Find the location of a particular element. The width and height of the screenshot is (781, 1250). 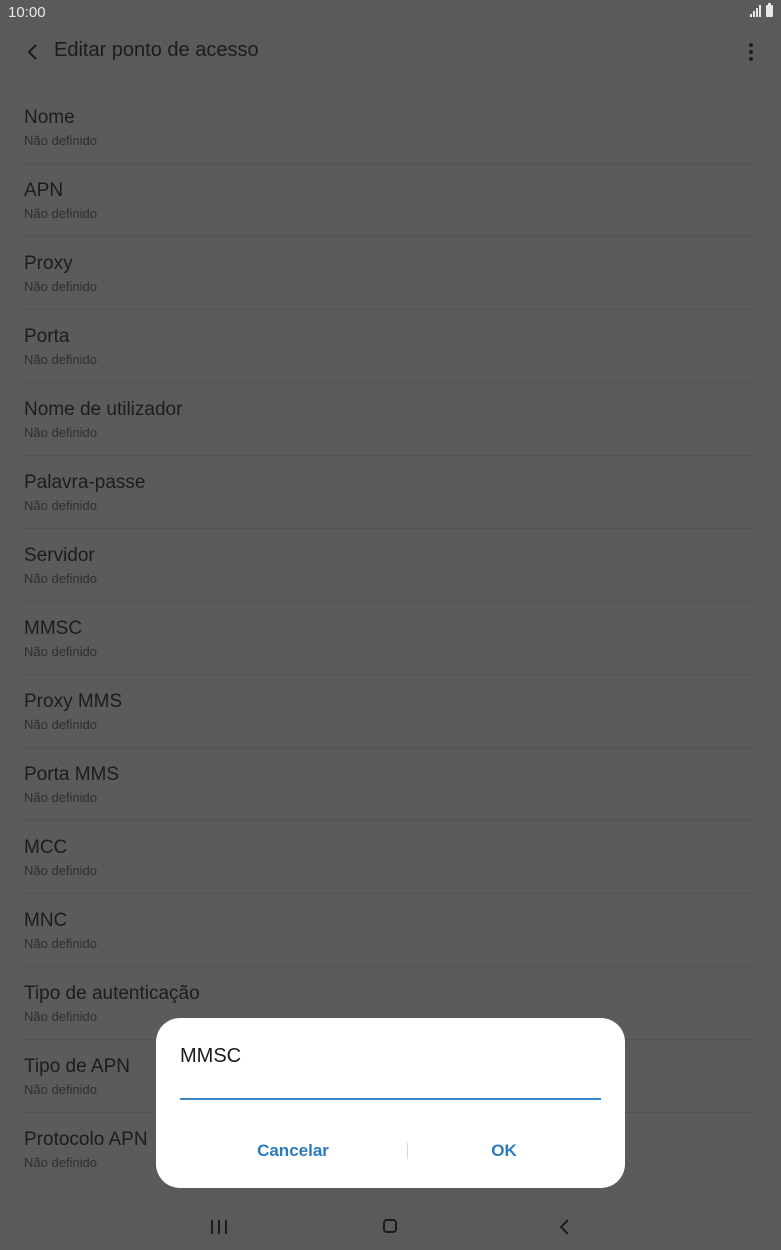

list-item-mmsc: MMSC Não definido is located at coordinates (390, 637).